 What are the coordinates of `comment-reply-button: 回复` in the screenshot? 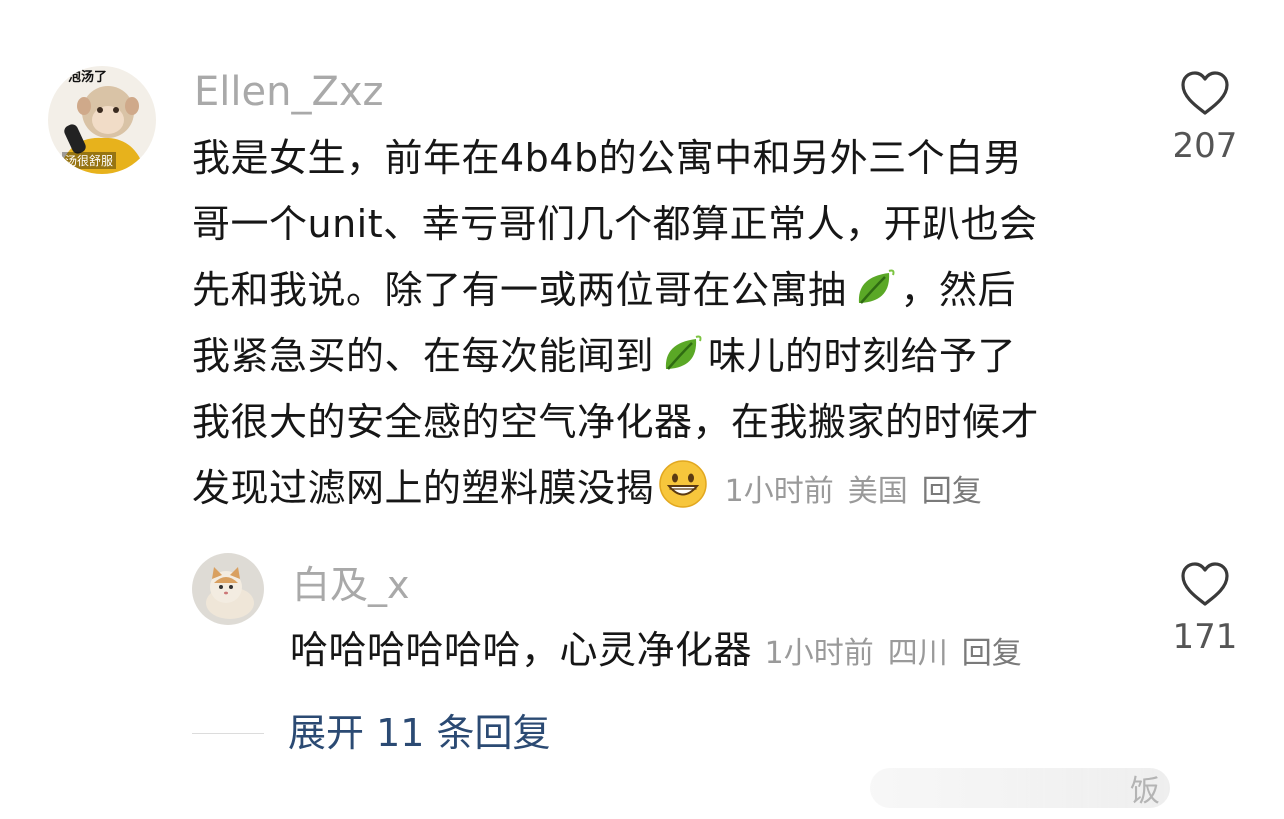 It's located at (952, 491).